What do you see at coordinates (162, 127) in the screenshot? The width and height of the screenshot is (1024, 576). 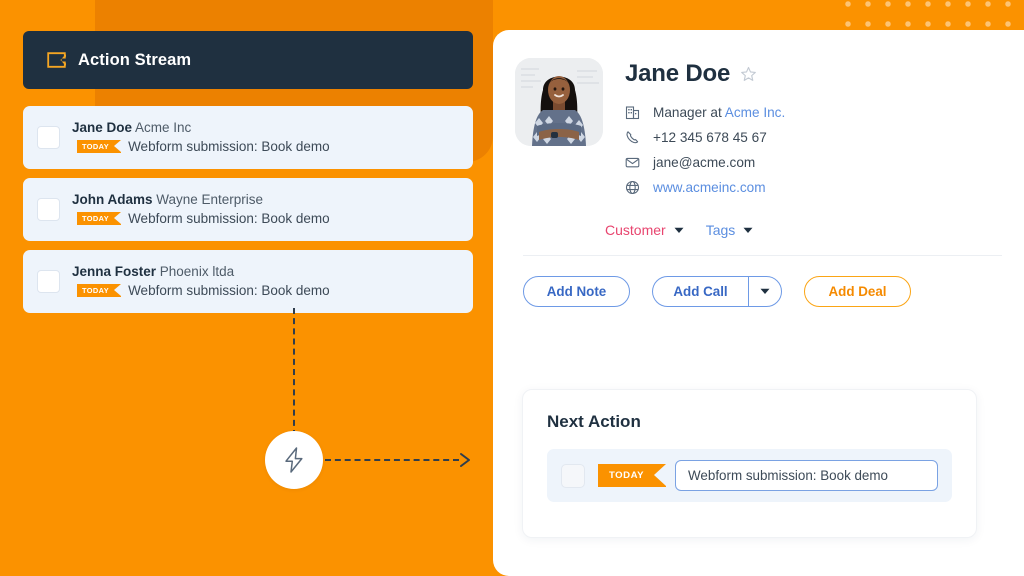 I see `item-company-name: Acme Inc` at bounding box center [162, 127].